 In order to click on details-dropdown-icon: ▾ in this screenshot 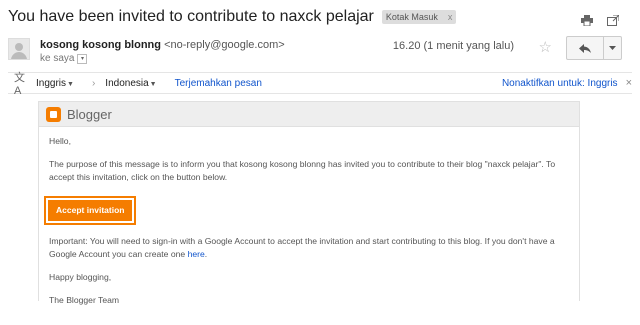, I will do `click(82, 58)`.